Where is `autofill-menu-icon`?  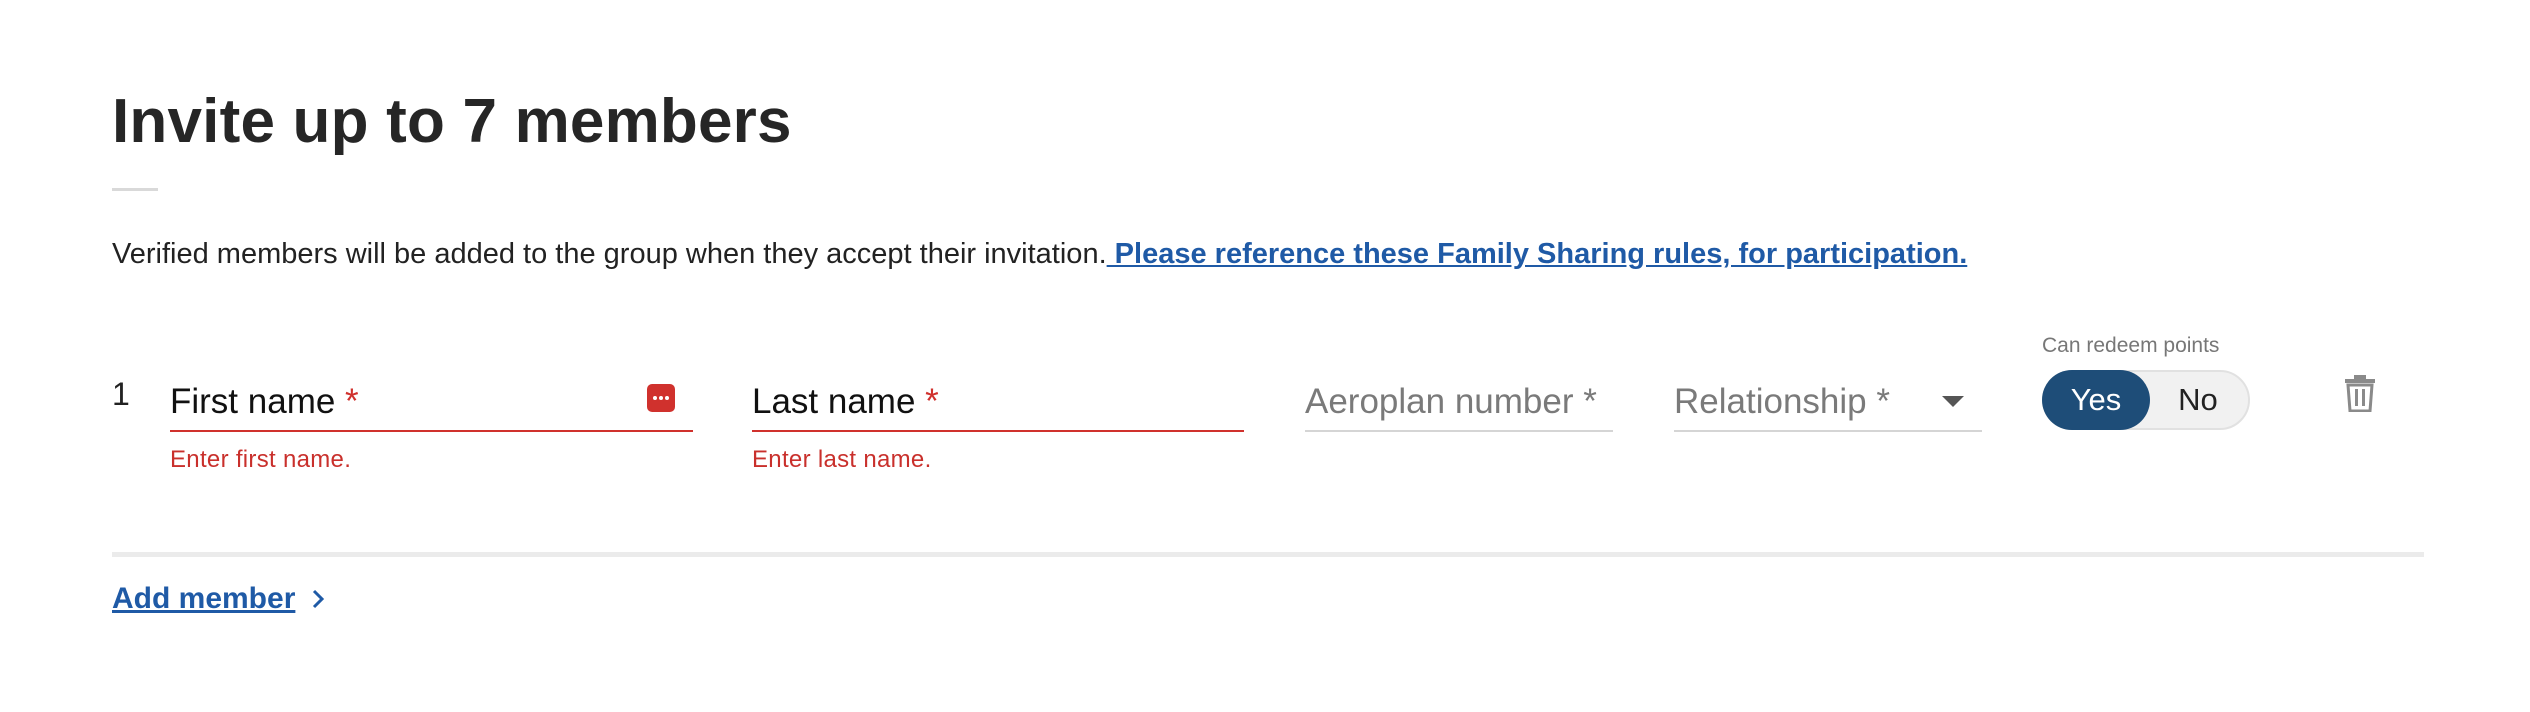
autofill-menu-icon is located at coordinates (661, 398).